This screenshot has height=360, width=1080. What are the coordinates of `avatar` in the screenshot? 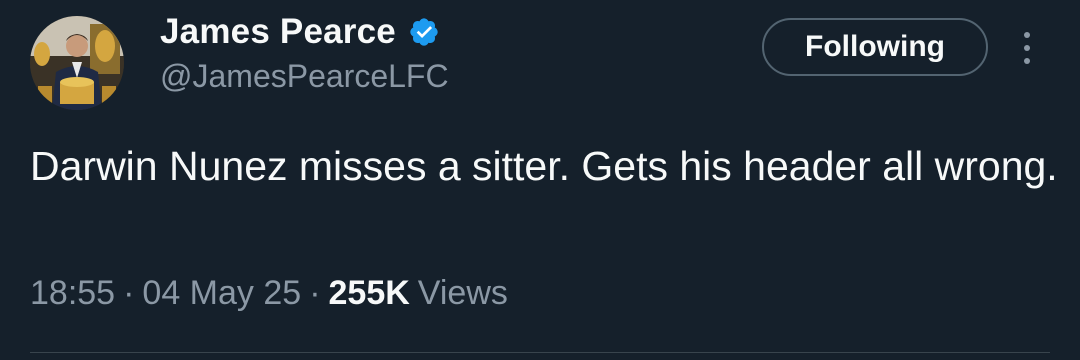 It's located at (77, 63).